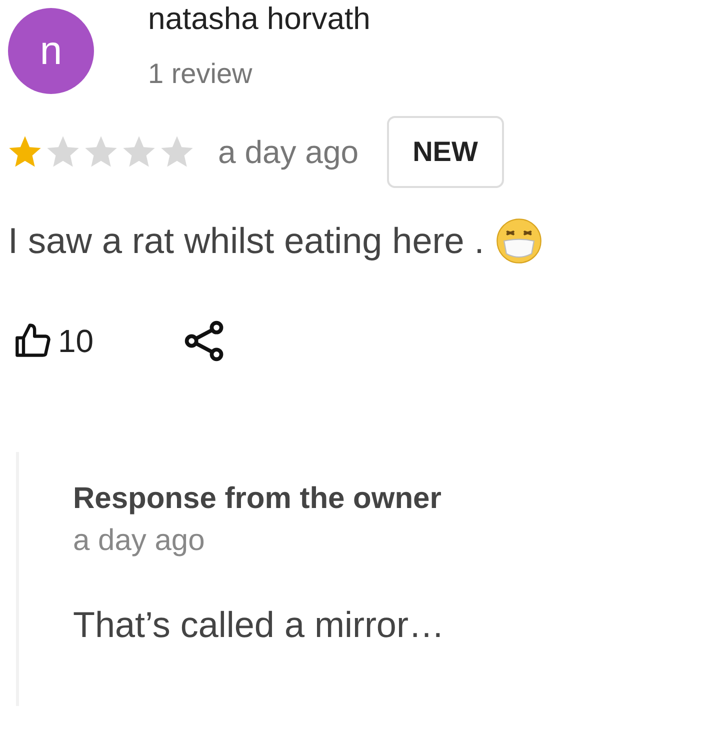  I want to click on masked-face-icon, so click(519, 241).